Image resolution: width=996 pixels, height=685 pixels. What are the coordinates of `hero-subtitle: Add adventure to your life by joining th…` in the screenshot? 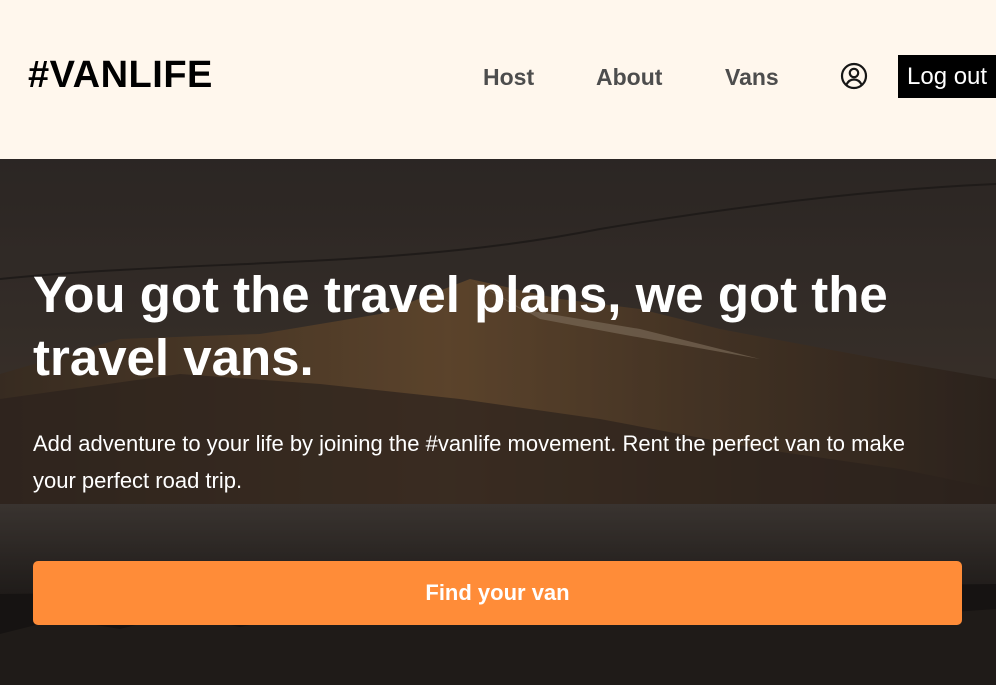 It's located at (469, 462).